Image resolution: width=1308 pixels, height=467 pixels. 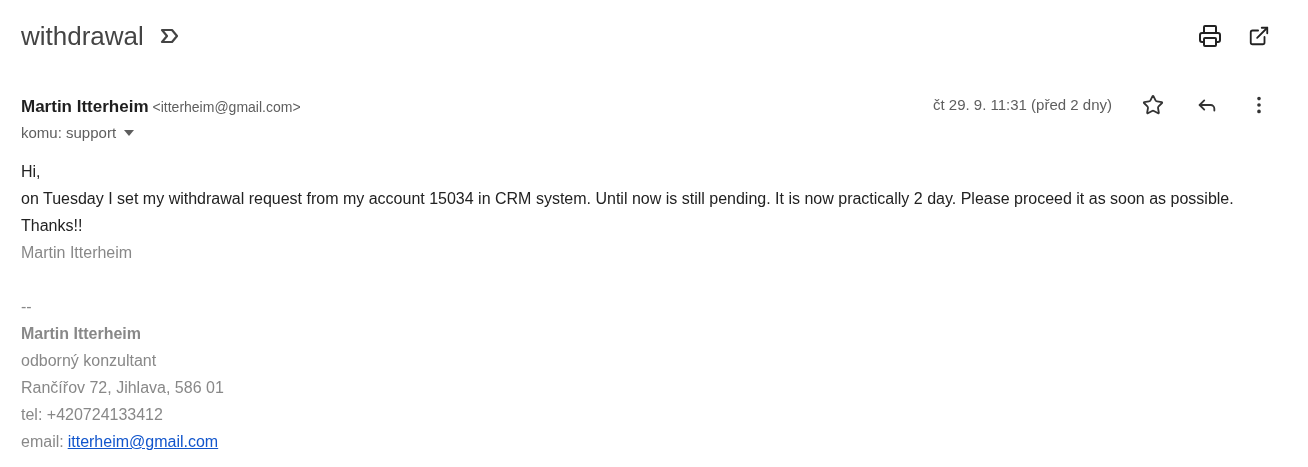 I want to click on subject-title: withdrawal, so click(x=82, y=36).